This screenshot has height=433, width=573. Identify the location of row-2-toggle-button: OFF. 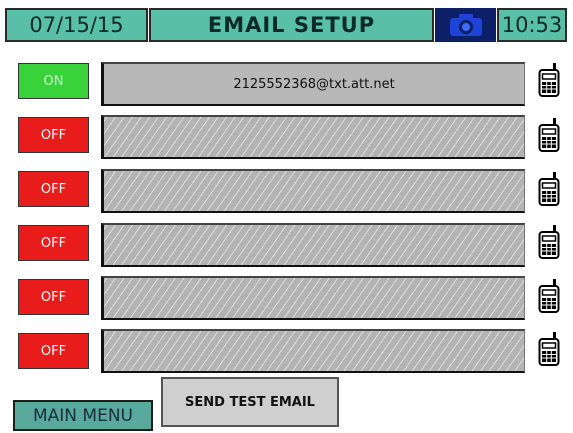
(53, 135).